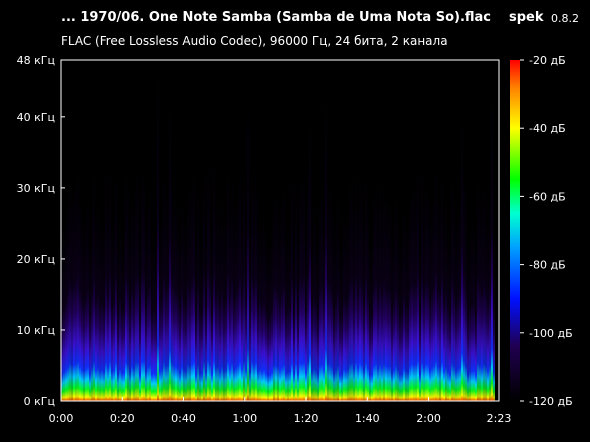 This screenshot has width=590, height=442. I want to click on colorbar-tick-label: -120 дБ, so click(551, 401).